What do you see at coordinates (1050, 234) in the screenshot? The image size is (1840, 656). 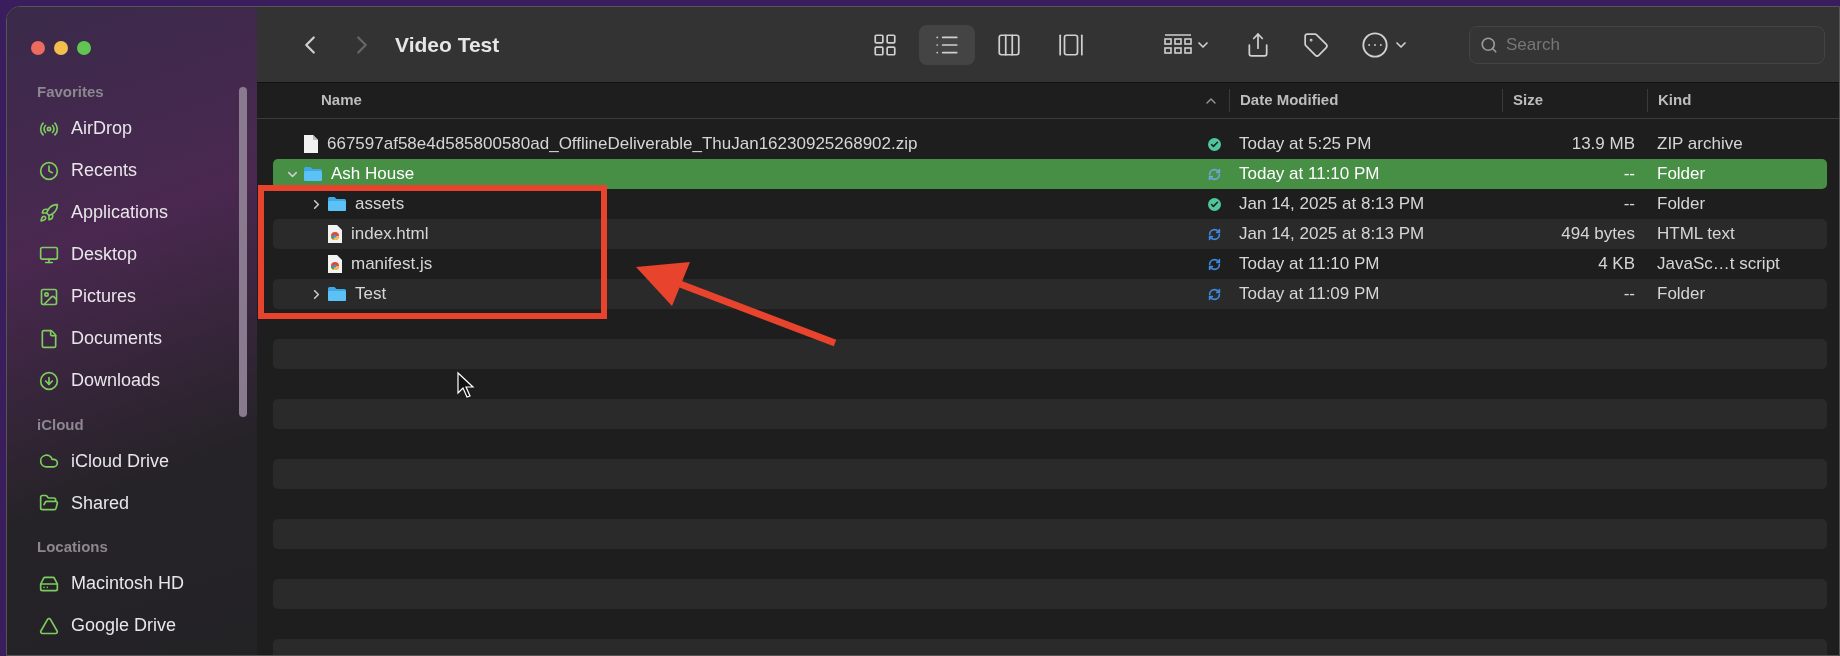 I see `file-row: index.html Jan 14, 2025 at 8:13 PM 494 bytes HTML text` at bounding box center [1050, 234].